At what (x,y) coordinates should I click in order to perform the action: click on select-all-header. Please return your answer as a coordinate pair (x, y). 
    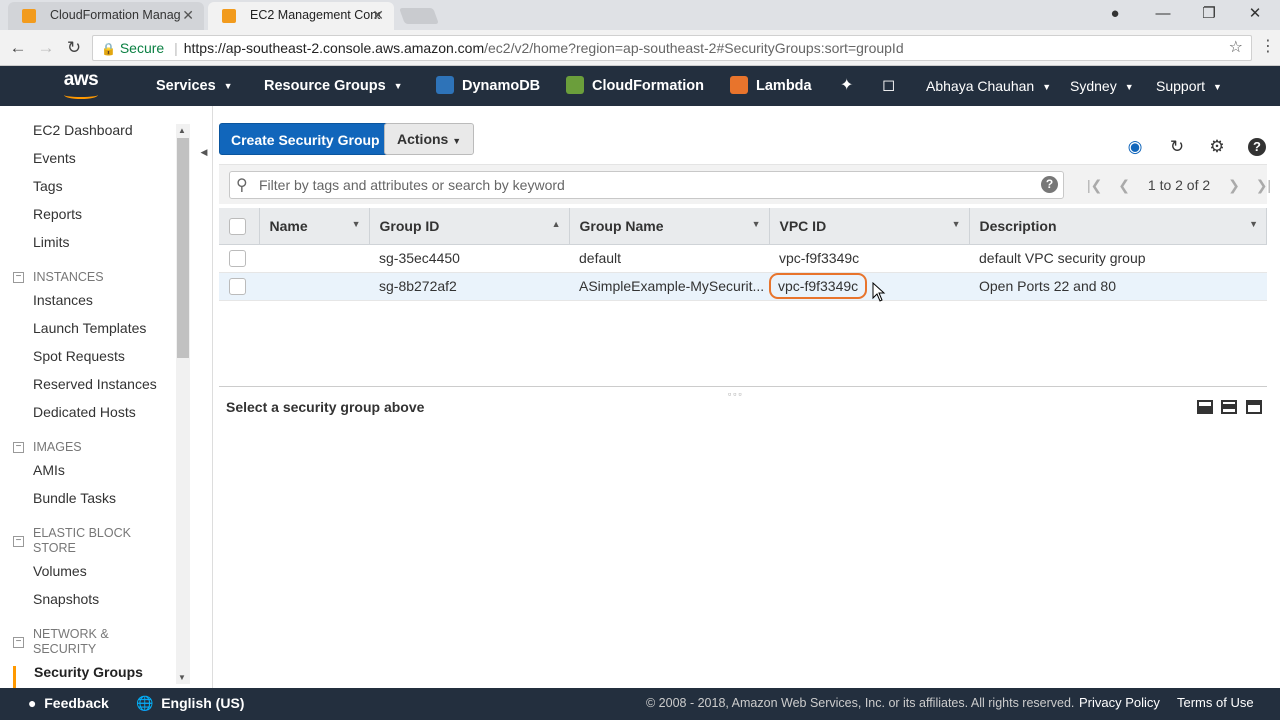
    Looking at the image, I should click on (239, 226).